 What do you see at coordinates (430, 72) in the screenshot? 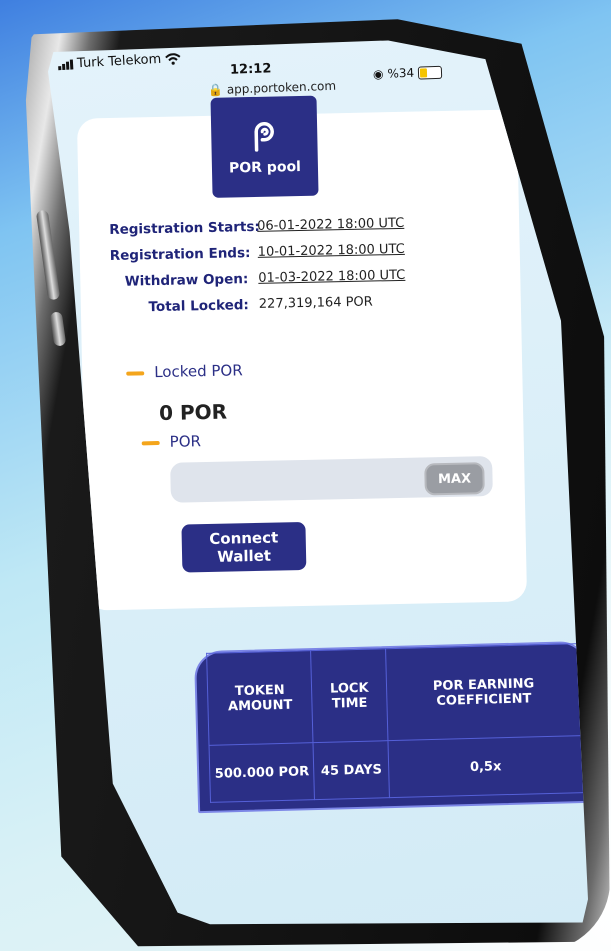
I see `battery-icon` at bounding box center [430, 72].